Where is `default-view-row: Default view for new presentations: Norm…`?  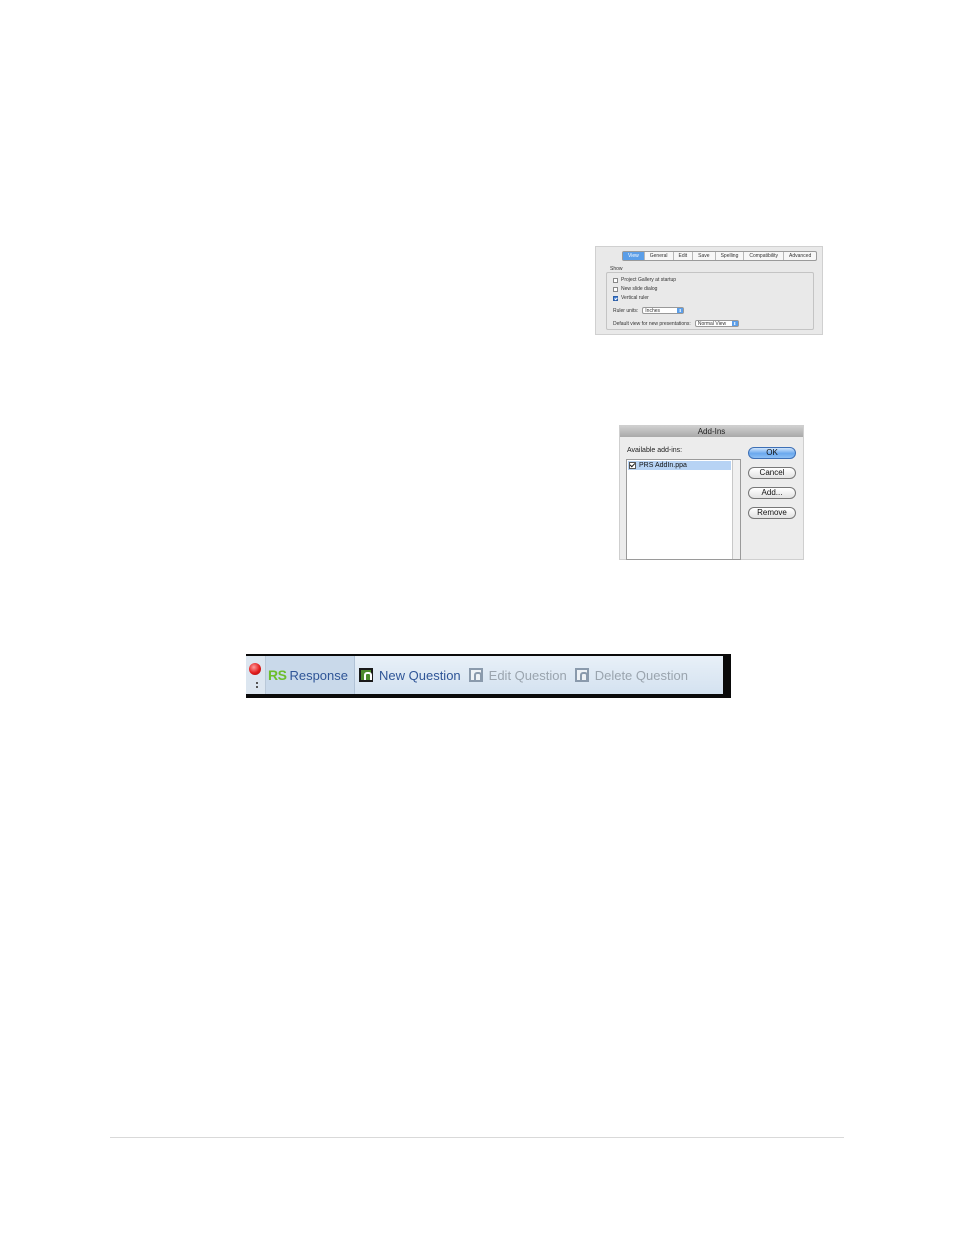 default-view-row: Default view for new presentations: Norm… is located at coordinates (676, 323).